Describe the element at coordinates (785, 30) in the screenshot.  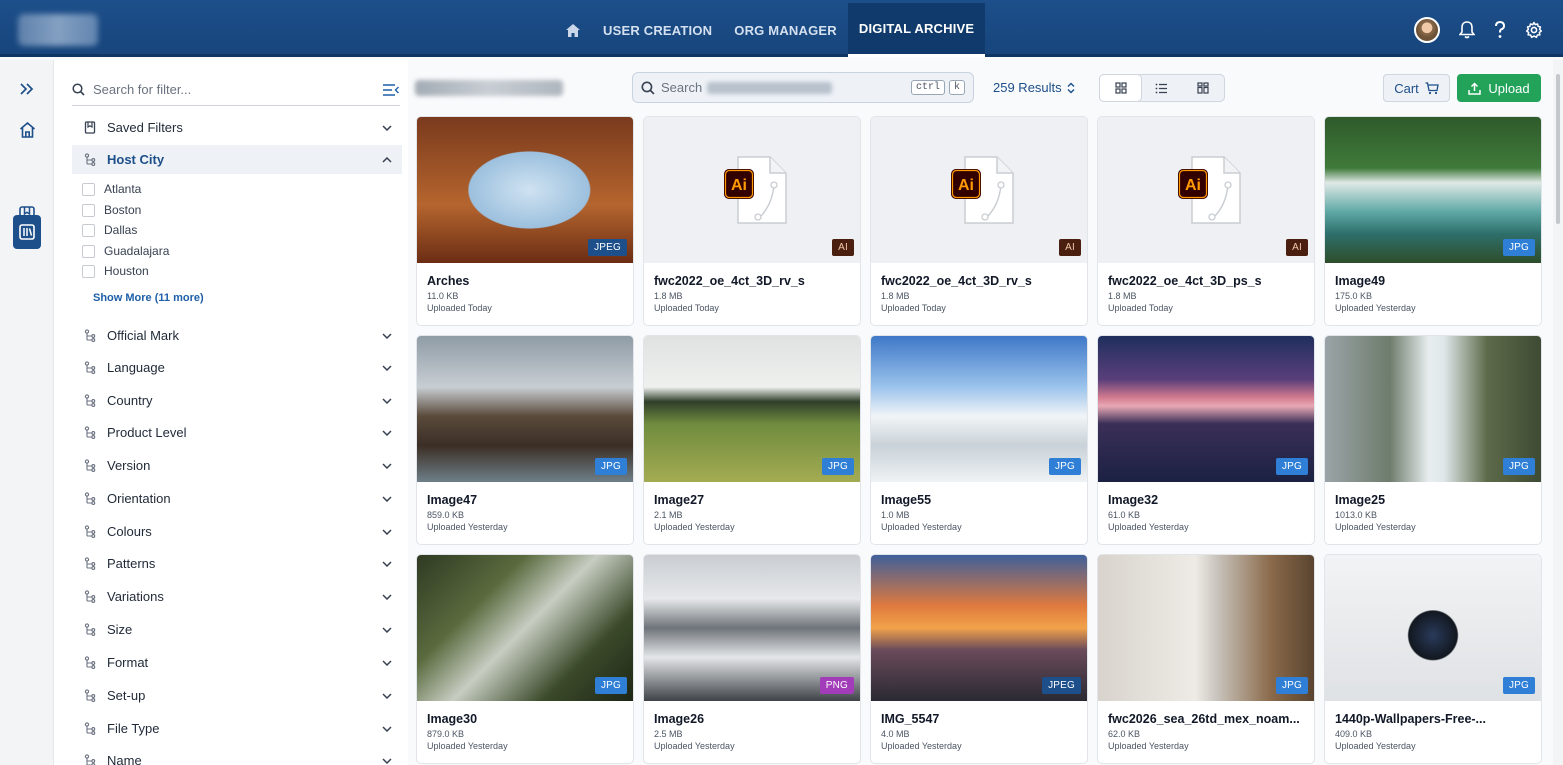
I see `nav-org-manager: ORG MANAGER` at that location.